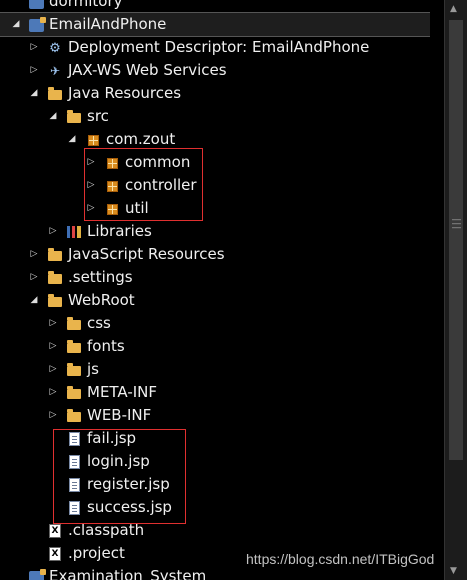  I want to click on tree-item-label: dormitory, so click(86, 5).